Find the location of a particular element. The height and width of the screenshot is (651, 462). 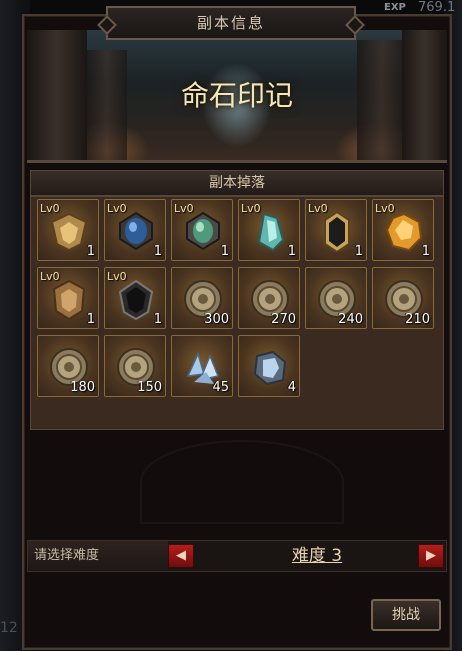

orange-gem-icon is located at coordinates (404, 232).